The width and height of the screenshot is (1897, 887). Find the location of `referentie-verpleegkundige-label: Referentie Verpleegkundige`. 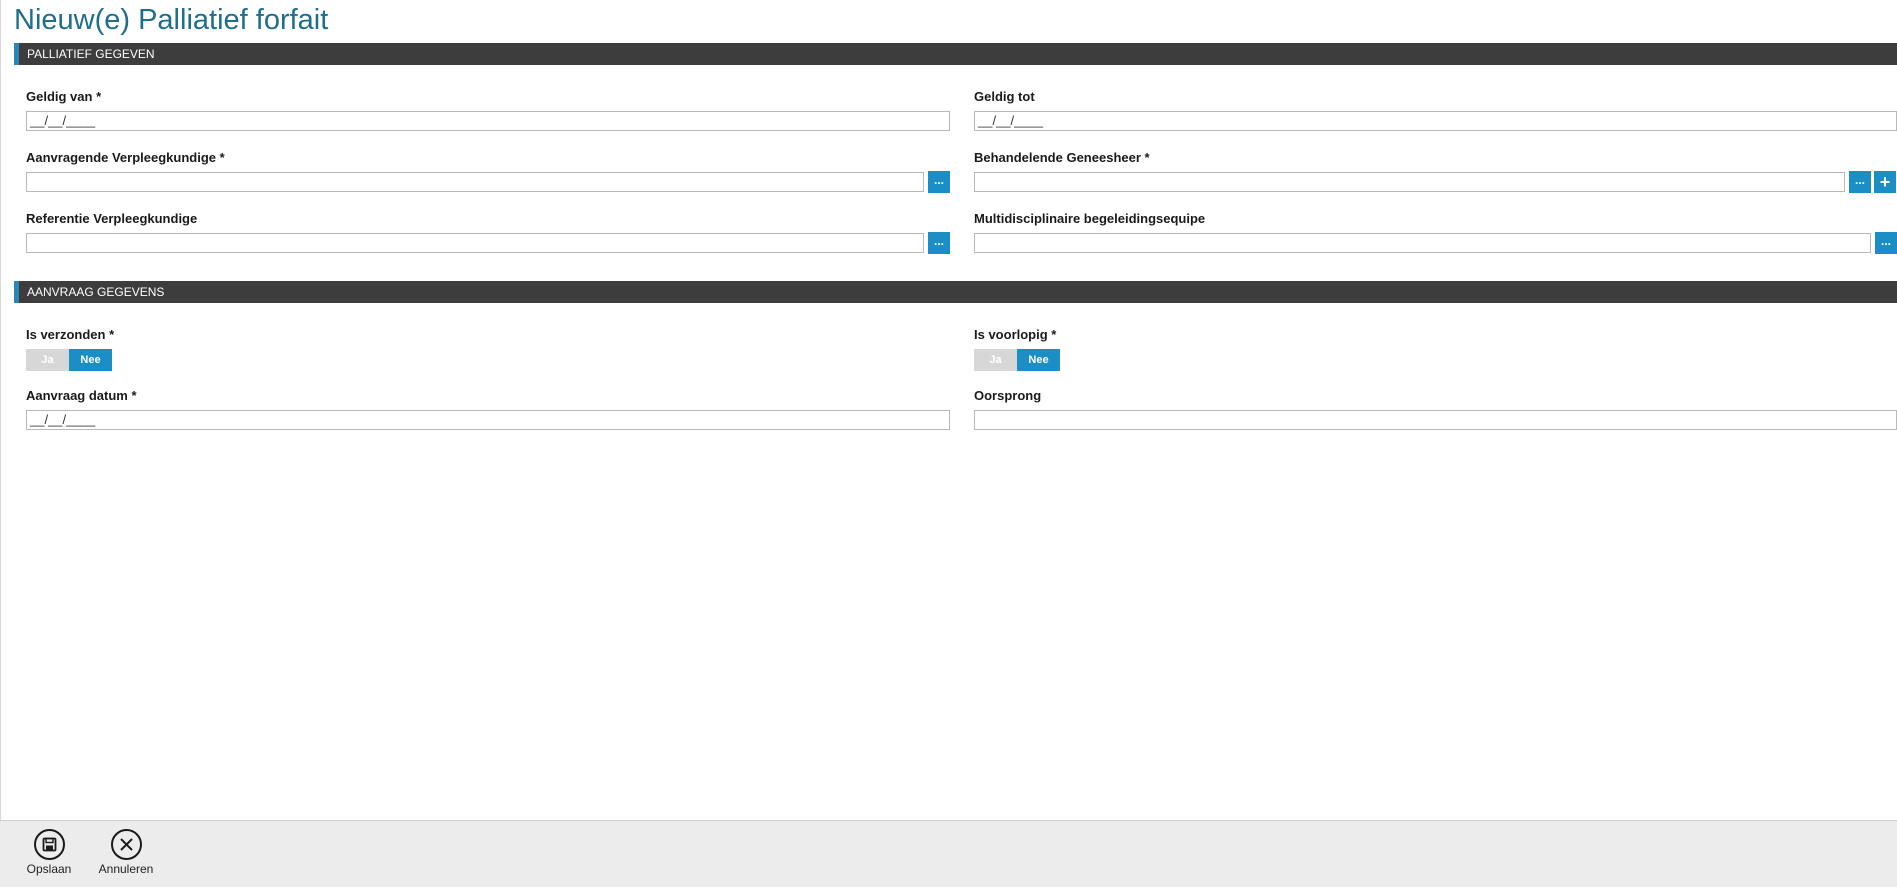

referentie-verpleegkundige-label: Referentie Verpleegkundige is located at coordinates (112, 218).